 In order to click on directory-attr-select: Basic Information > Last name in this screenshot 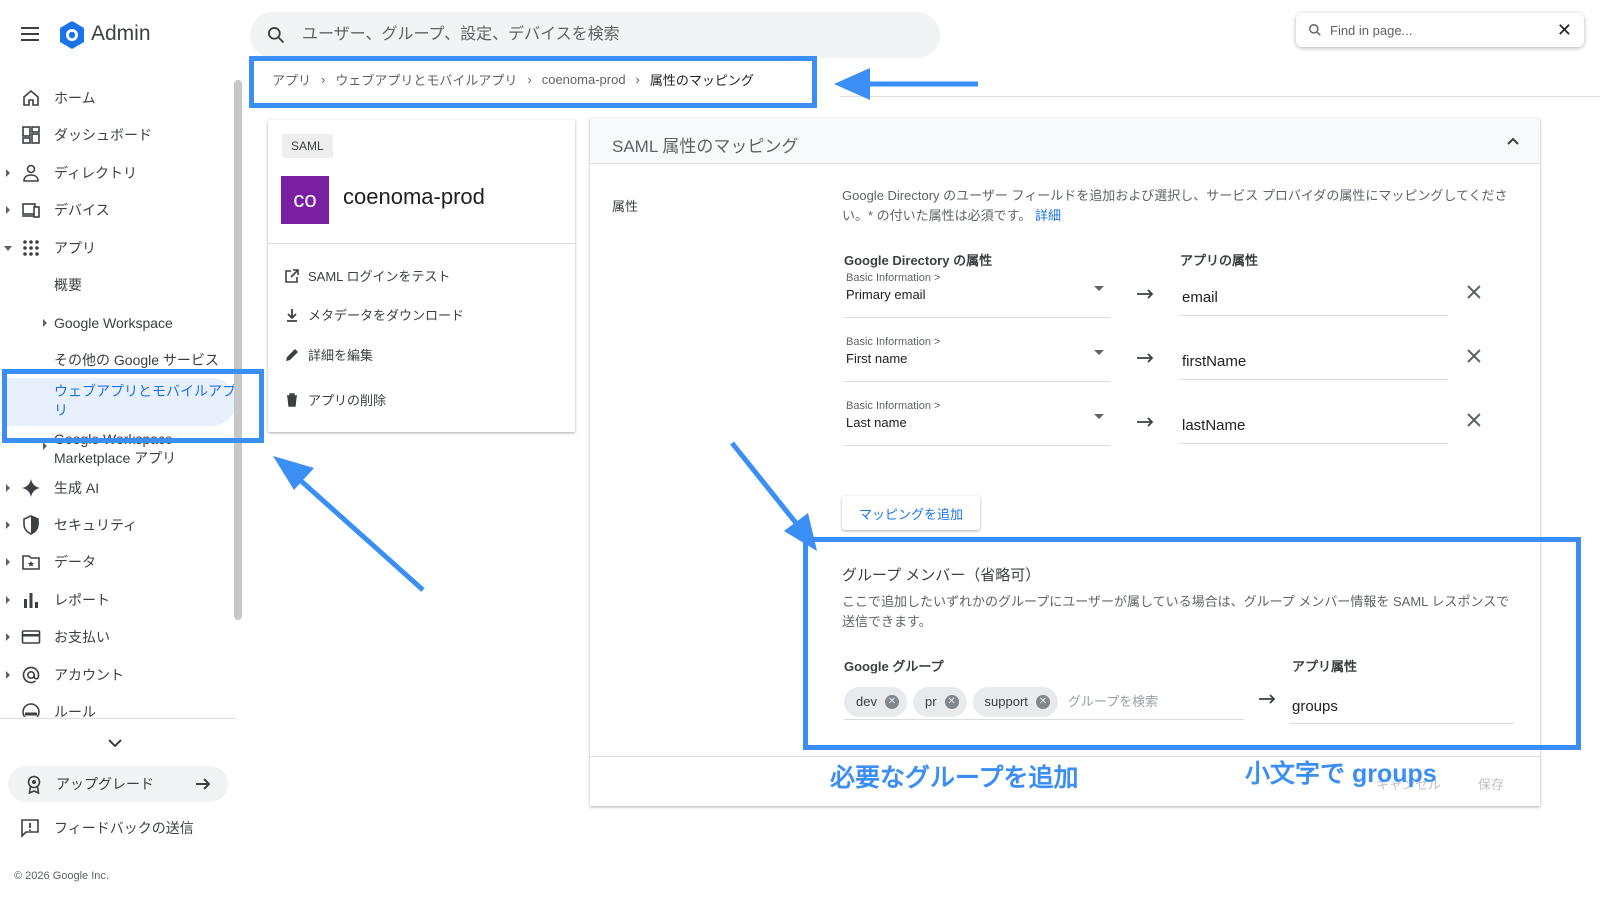, I will do `click(977, 422)`.